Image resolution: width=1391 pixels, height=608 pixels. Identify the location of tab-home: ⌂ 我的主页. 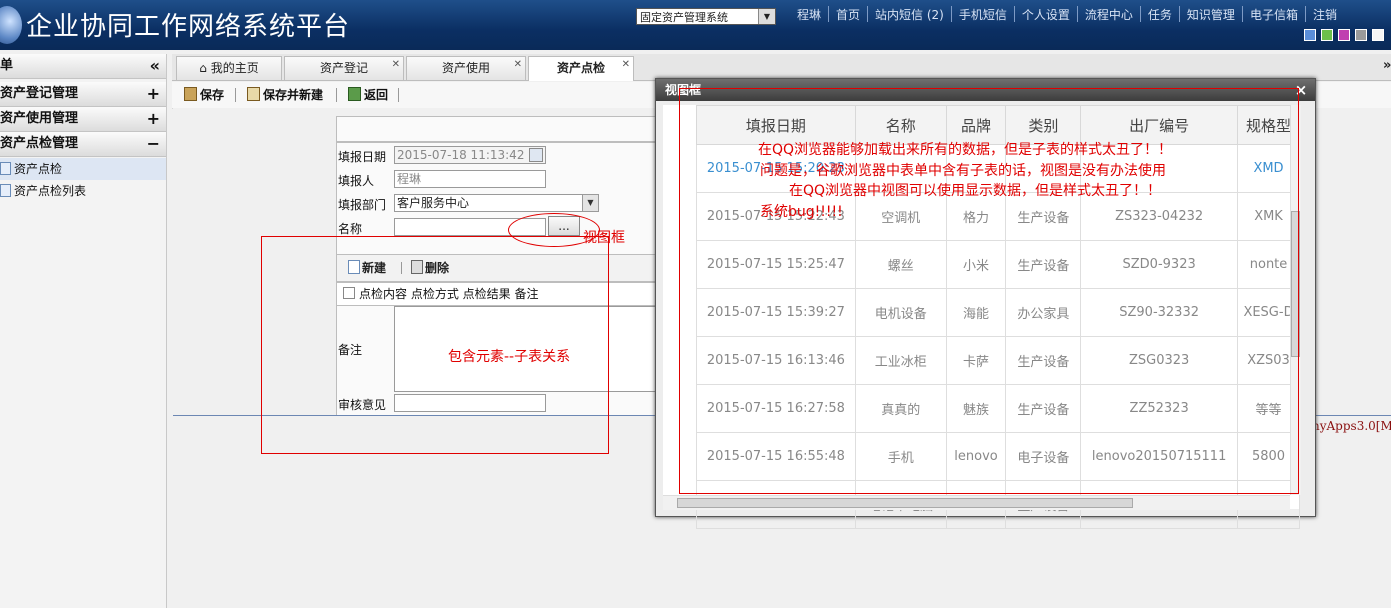
(229, 68).